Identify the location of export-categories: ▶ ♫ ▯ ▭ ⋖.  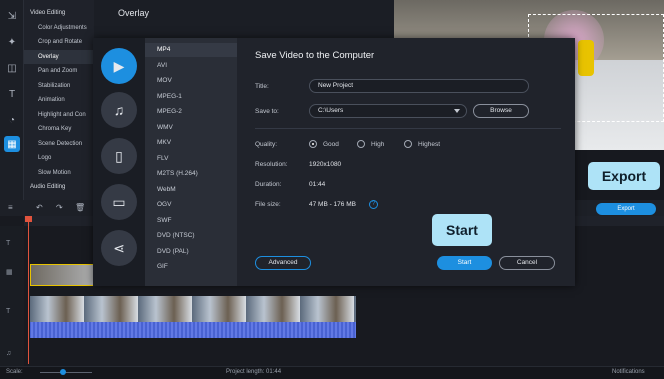
(119, 162).